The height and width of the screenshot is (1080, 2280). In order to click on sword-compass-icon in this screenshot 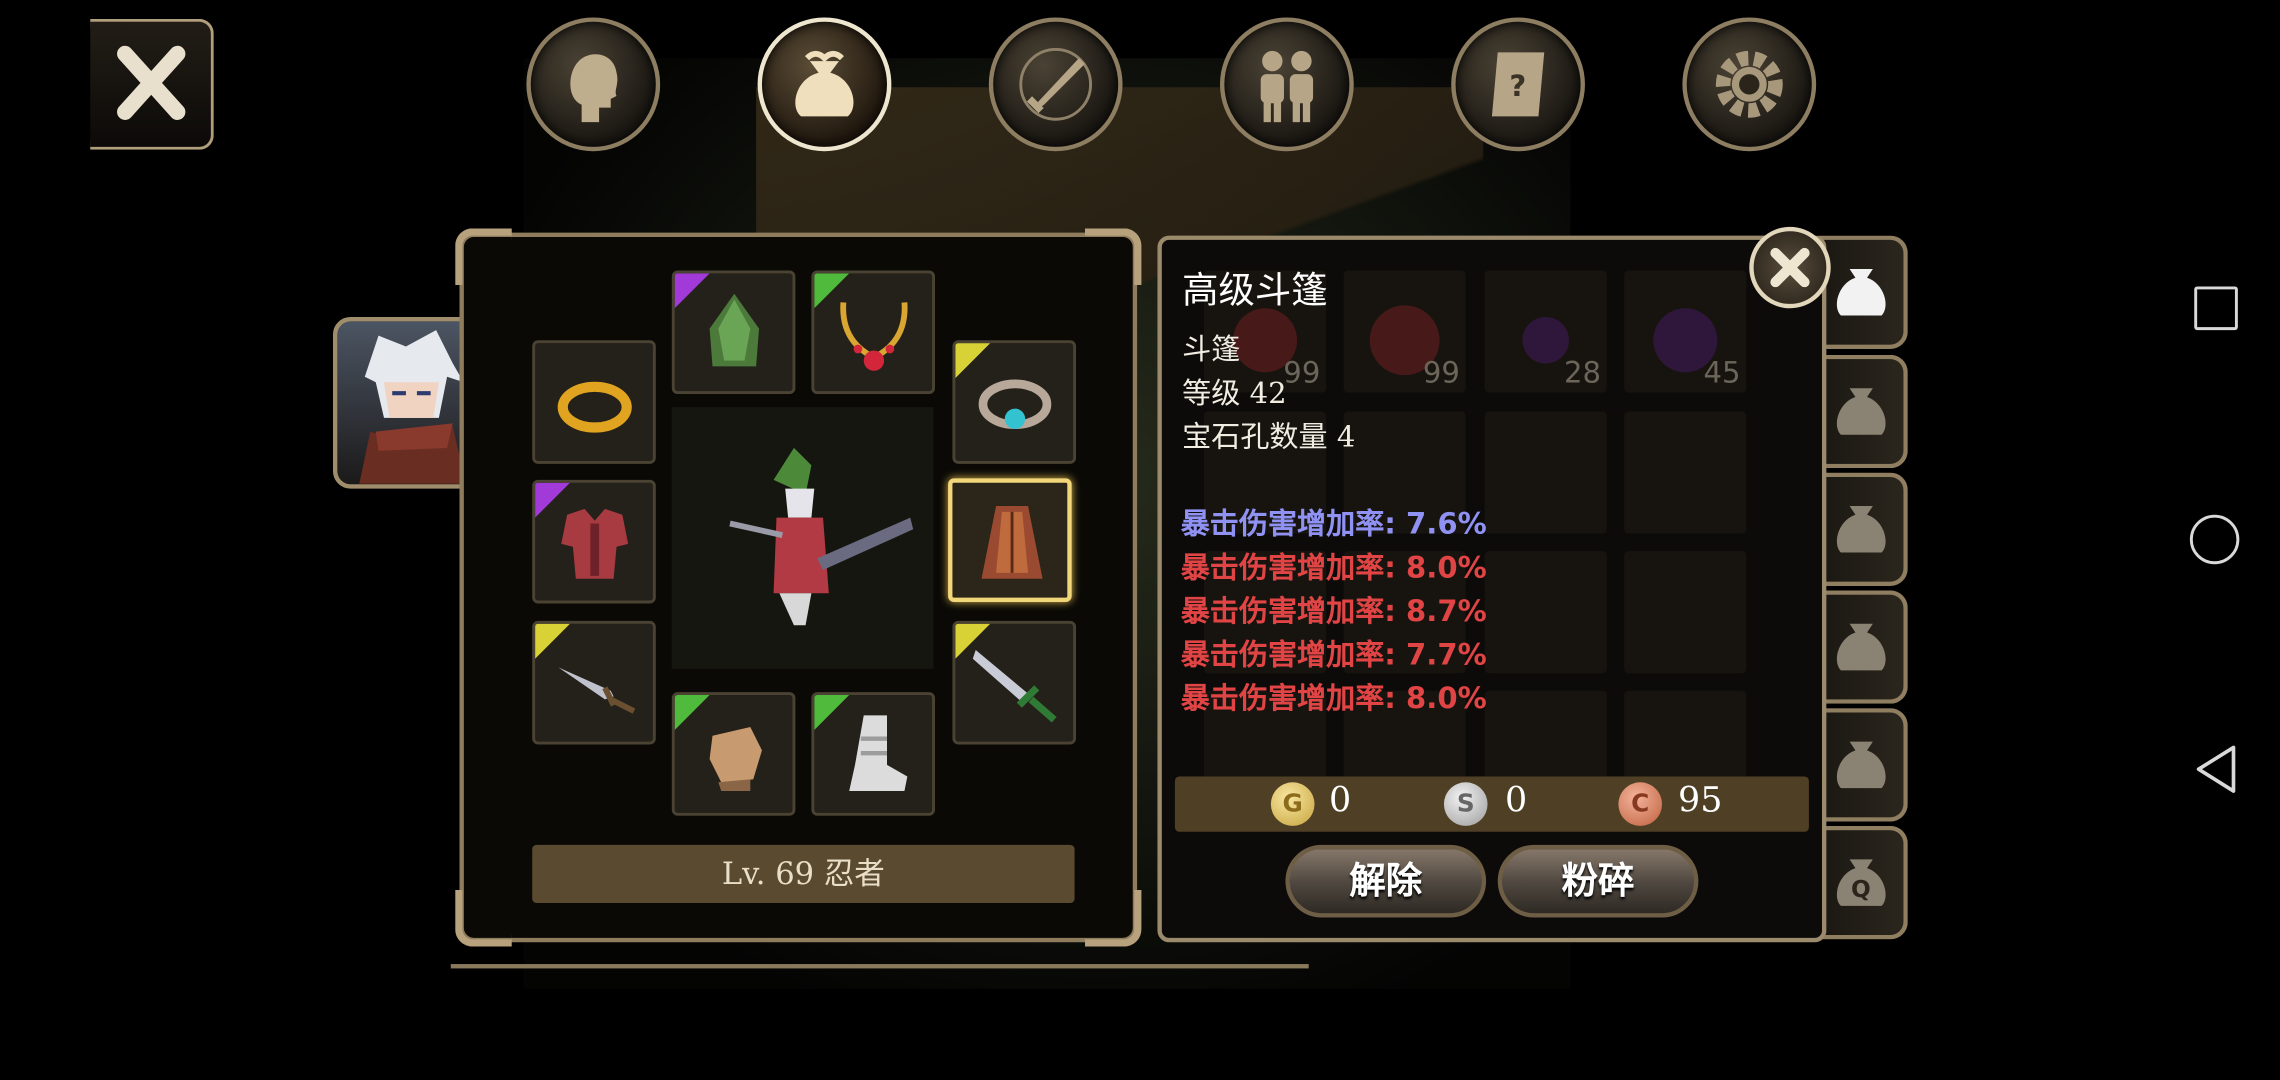, I will do `click(1056, 84)`.